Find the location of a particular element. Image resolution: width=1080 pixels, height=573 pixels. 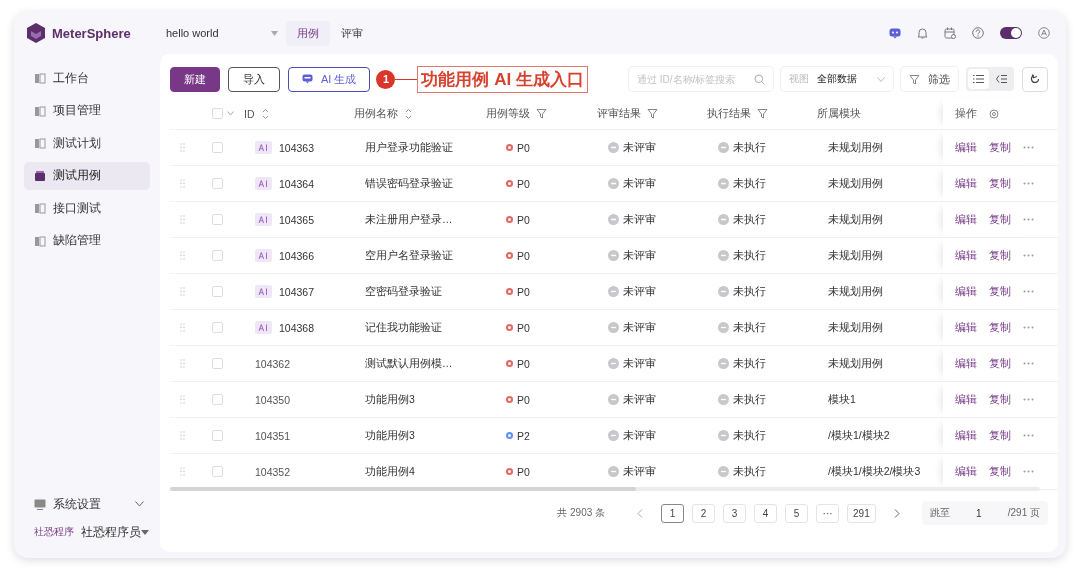

page-button: 3 is located at coordinates (735, 513).